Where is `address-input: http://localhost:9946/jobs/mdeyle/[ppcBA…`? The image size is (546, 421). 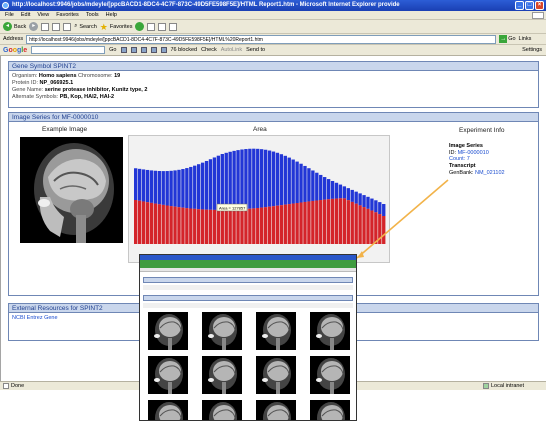
address-input: http://localhost:9946/jobs/mdeyle/[ppcBA… is located at coordinates (261, 39).